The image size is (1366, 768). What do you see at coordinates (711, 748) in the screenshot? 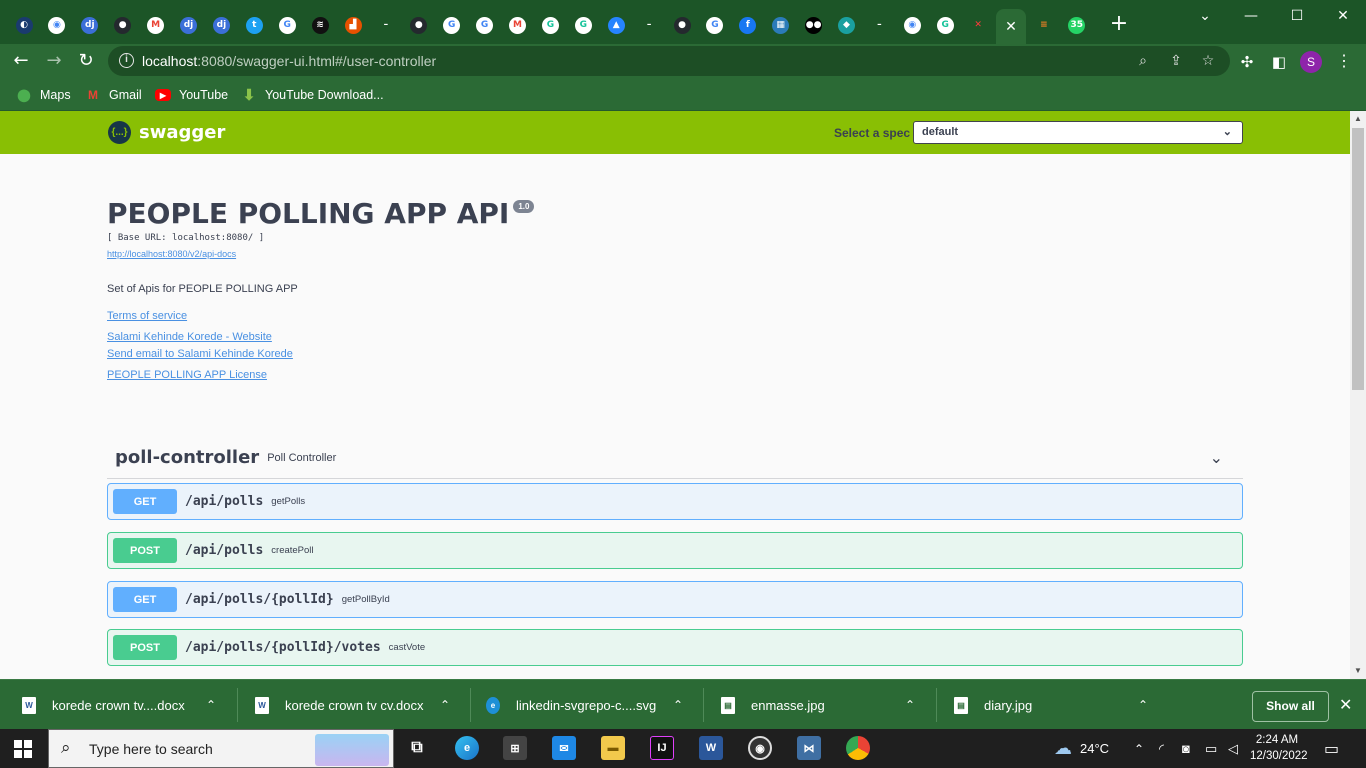
I see `word-icon: W` at bounding box center [711, 748].